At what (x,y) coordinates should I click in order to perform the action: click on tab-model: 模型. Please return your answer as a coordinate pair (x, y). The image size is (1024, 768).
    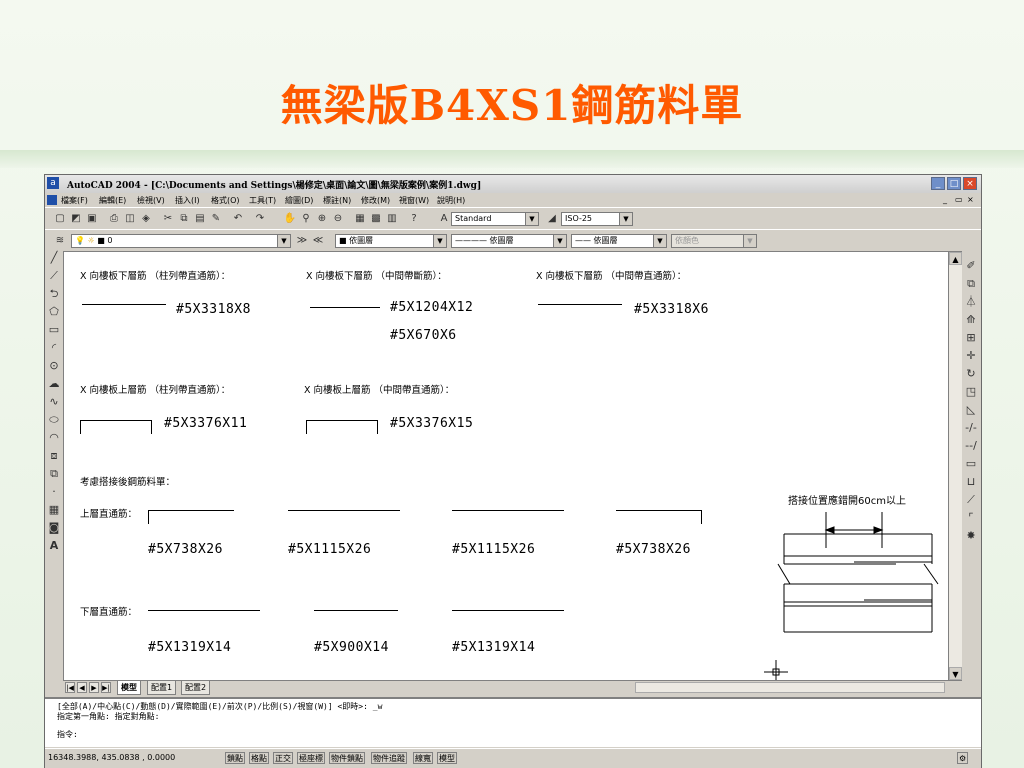
    Looking at the image, I should click on (129, 688).